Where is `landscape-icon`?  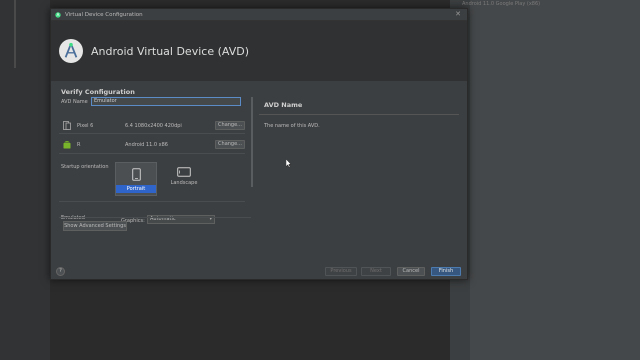 landscape-icon is located at coordinates (184, 172).